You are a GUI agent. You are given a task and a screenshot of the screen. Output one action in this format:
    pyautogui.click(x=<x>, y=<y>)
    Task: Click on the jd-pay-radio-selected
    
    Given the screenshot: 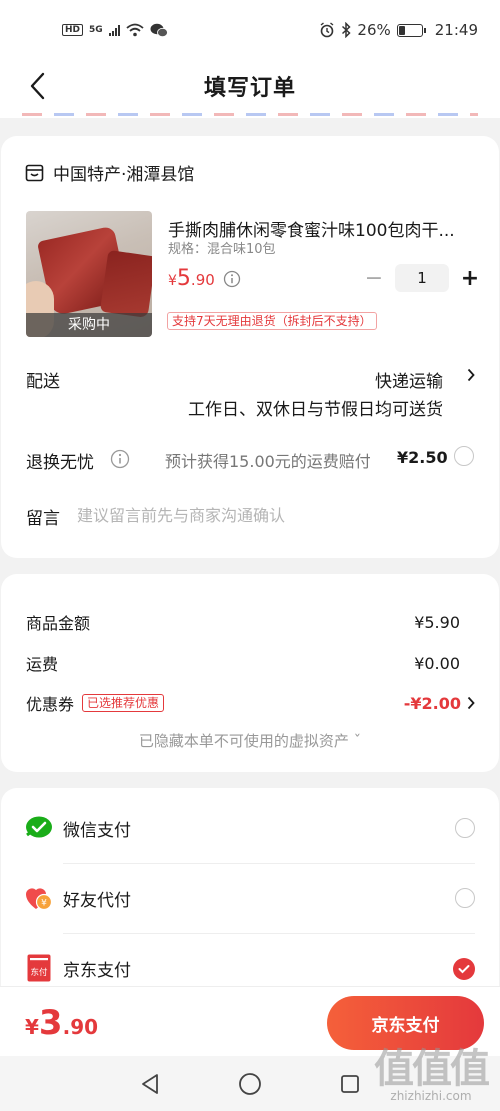 What is the action you would take?
    pyautogui.click(x=464, y=969)
    